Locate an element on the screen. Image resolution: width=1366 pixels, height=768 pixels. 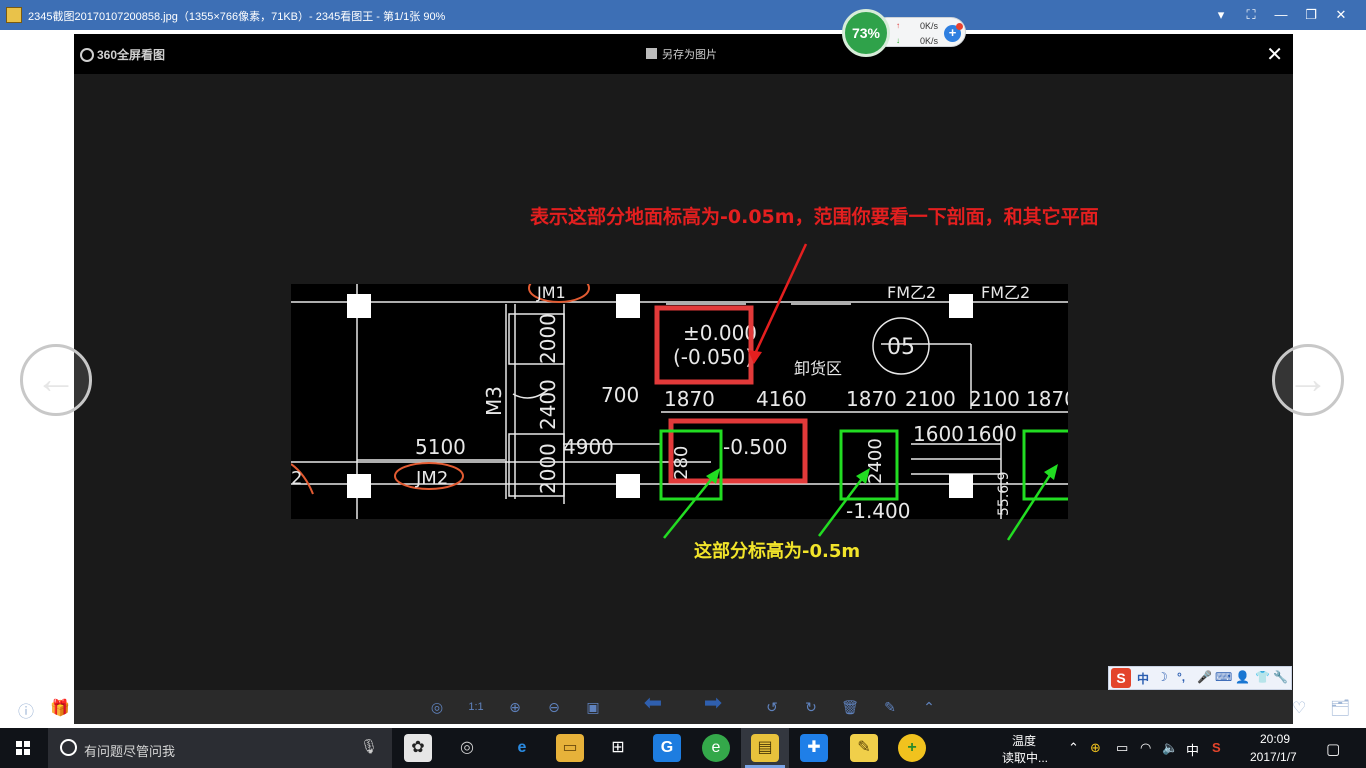
delete-icon: 🗑 is located at coordinates (850, 707).